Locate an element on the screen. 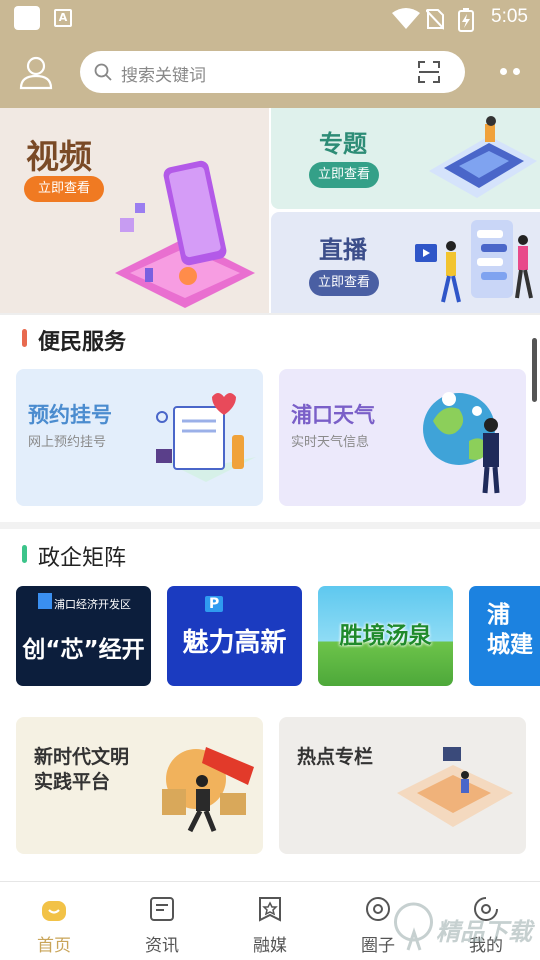 Image resolution: width=540 pixels, height=960 pixels. appointment-title: 预约挂号 is located at coordinates (70, 415).